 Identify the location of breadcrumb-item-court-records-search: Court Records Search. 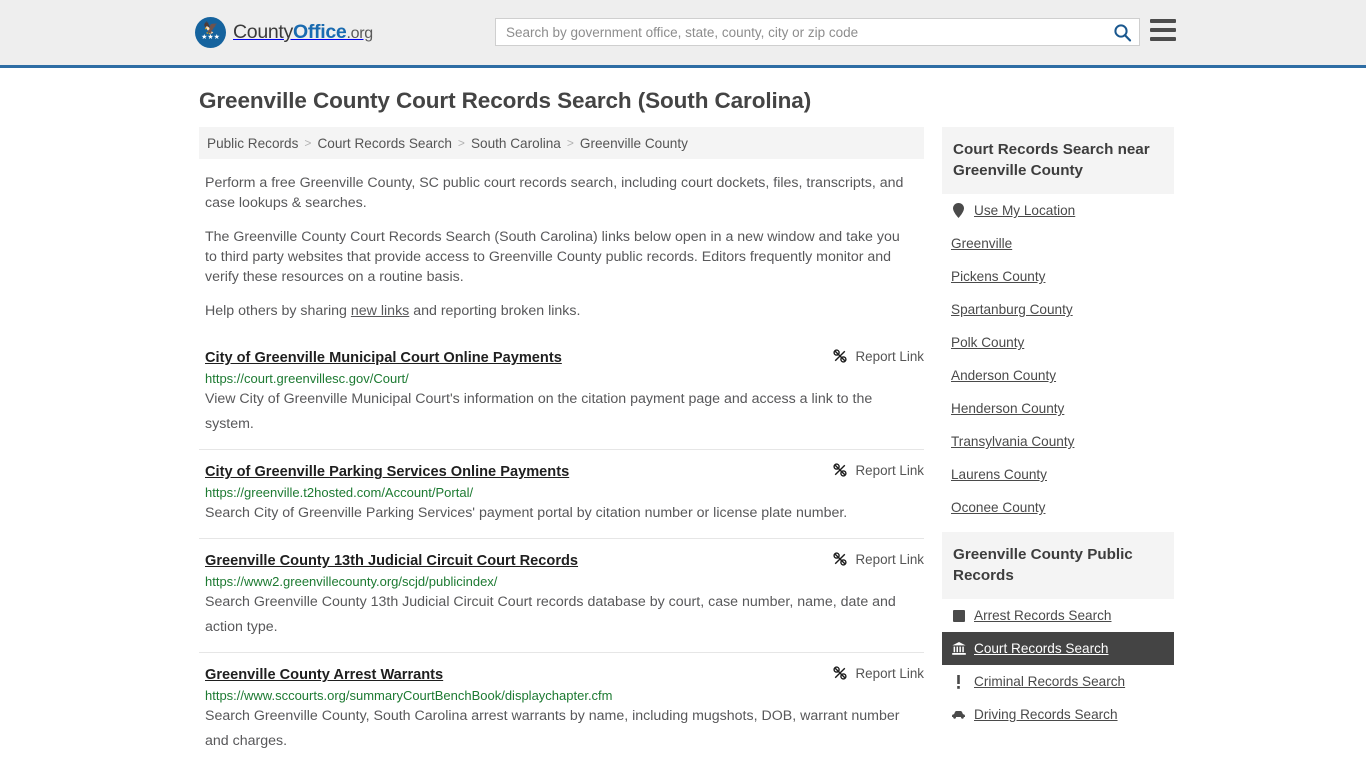
(384, 143).